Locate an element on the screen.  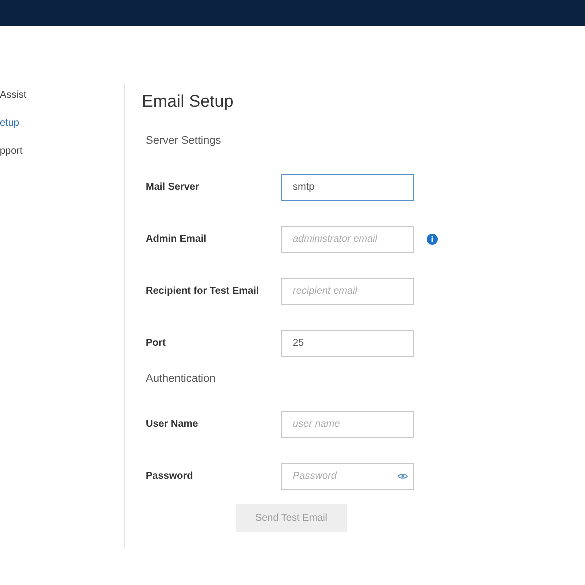
field-label: Port is located at coordinates (156, 343).